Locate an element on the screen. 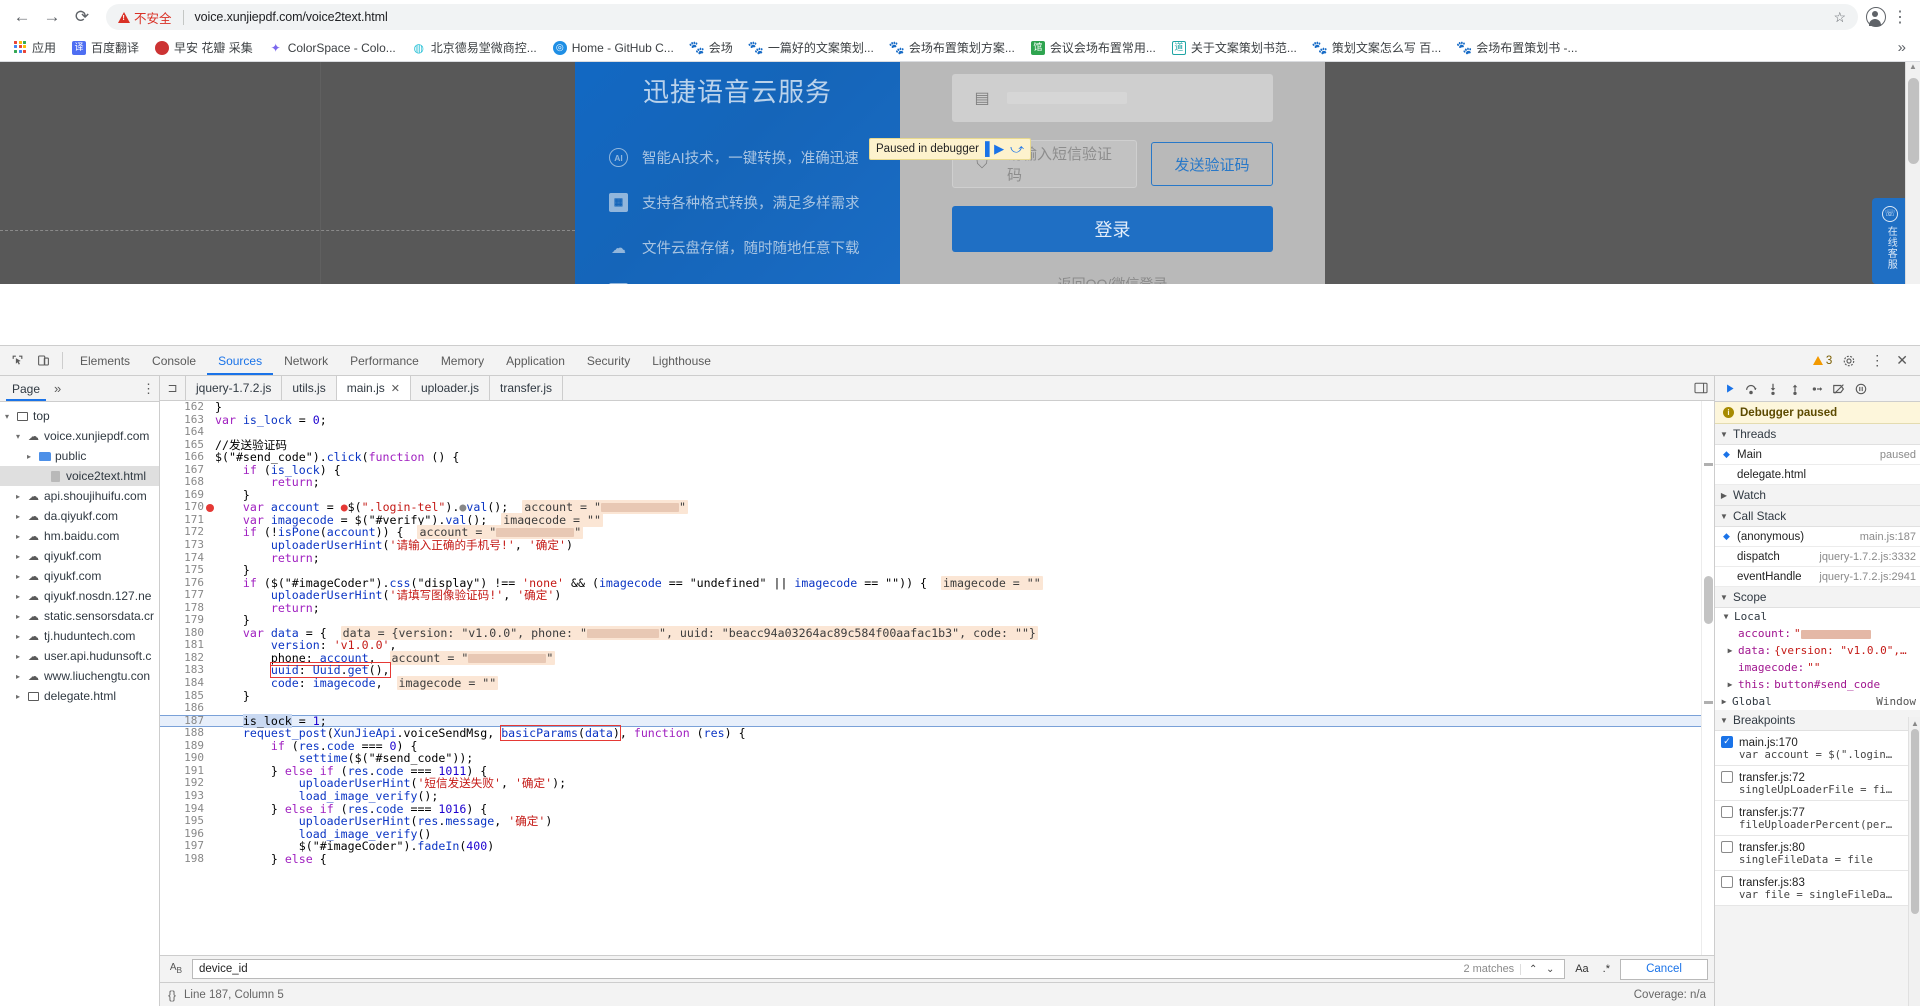 The height and width of the screenshot is (1006, 1920). tab-security: Security is located at coordinates (608, 360).